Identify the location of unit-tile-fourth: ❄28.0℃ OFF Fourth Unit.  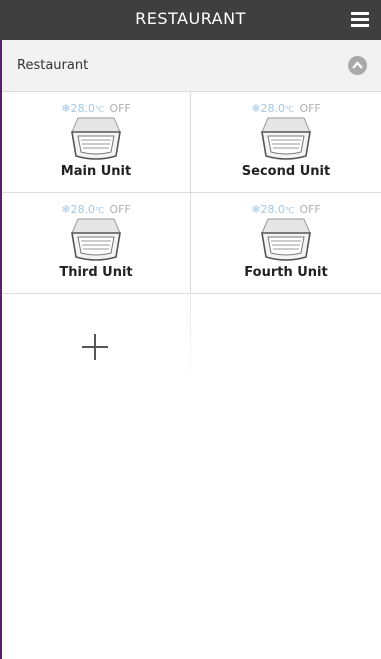
(286, 243).